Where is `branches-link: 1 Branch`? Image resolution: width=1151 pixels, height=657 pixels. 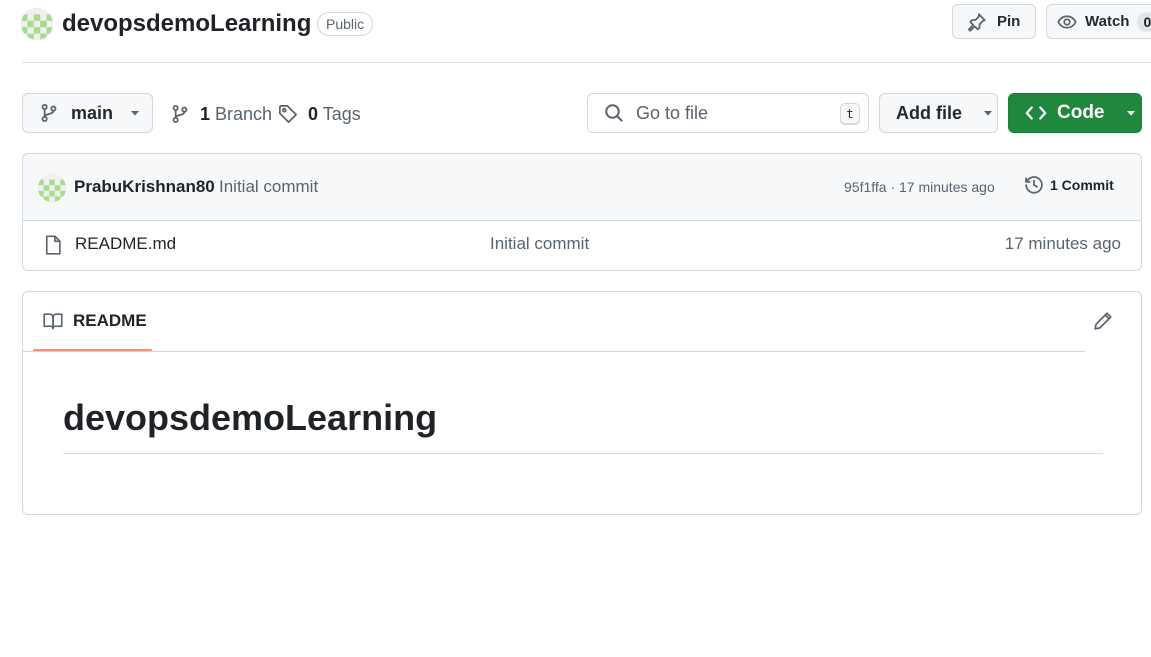 branches-link: 1 Branch is located at coordinates (221, 114).